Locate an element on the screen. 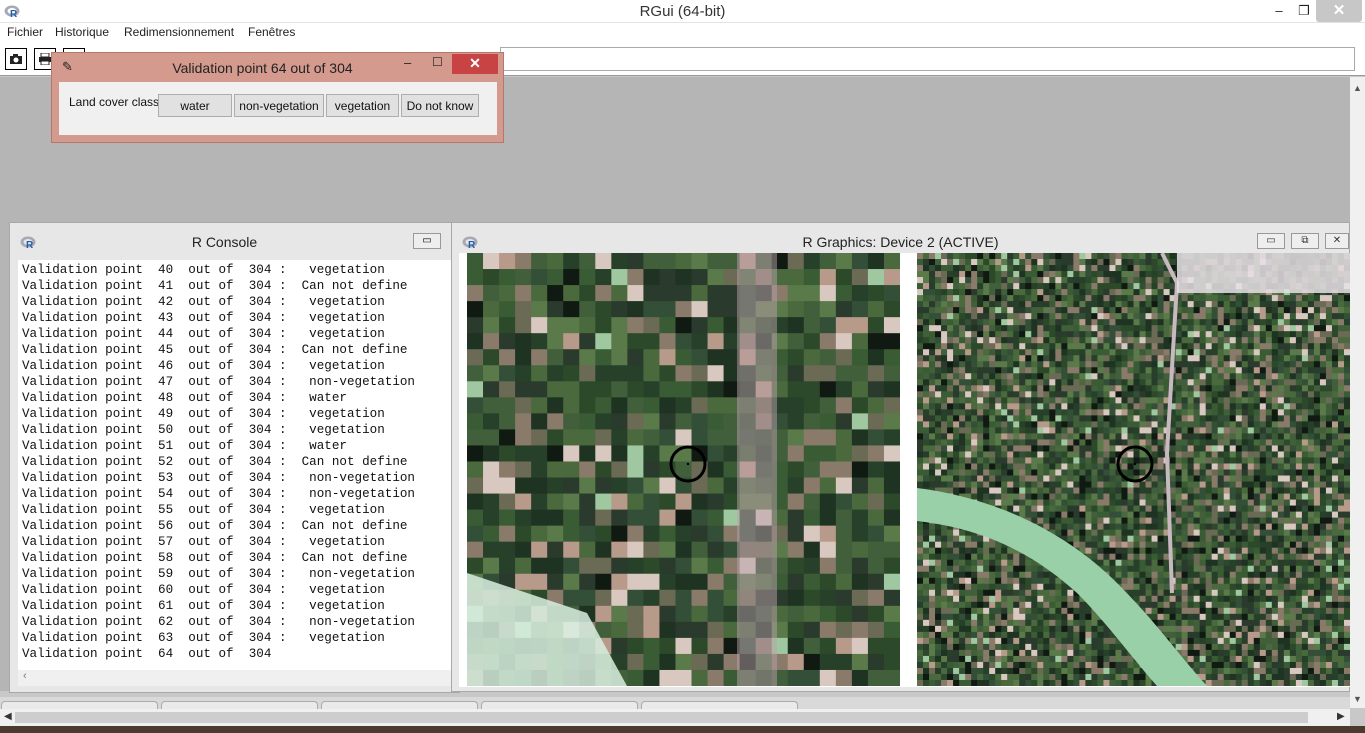 This screenshot has width=1365, height=733. graphics-title: R Graphics: Device 2 (ACTIVE) is located at coordinates (900, 242).